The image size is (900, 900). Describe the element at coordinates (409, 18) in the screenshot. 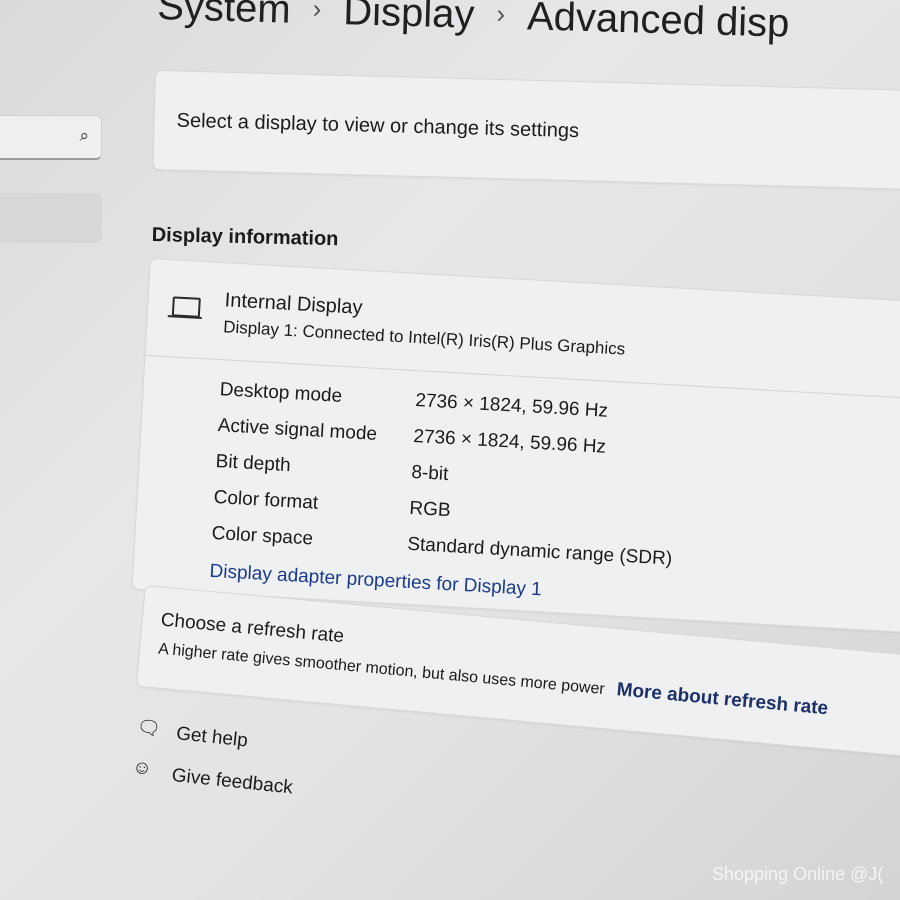

I see `breadcrumb-display: Display` at that location.